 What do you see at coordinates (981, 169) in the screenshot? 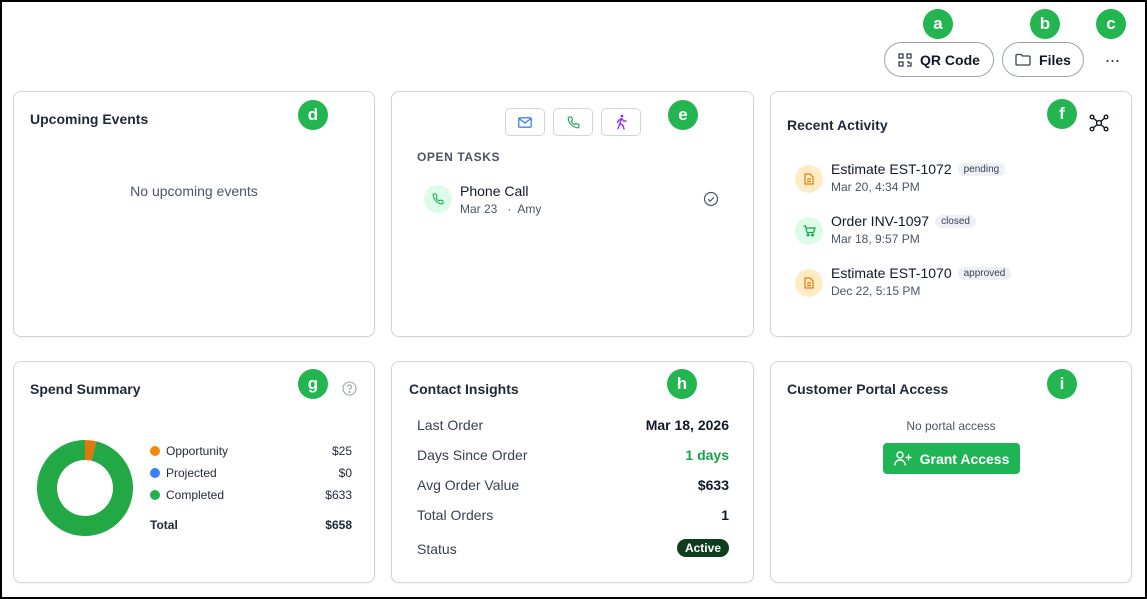
I see `activity-status-badge: pending` at bounding box center [981, 169].